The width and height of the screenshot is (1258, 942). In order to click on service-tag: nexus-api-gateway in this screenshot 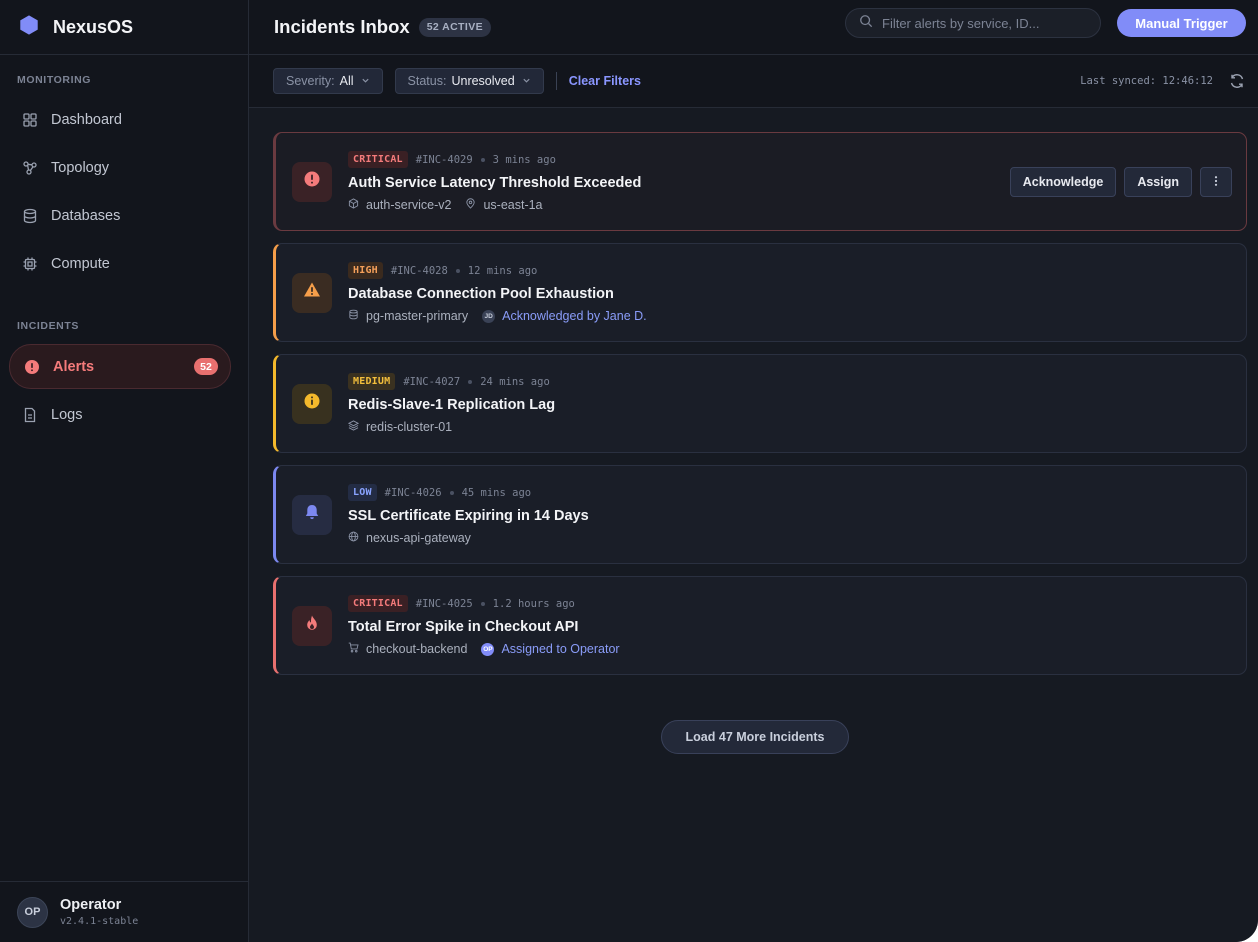, I will do `click(409, 538)`.